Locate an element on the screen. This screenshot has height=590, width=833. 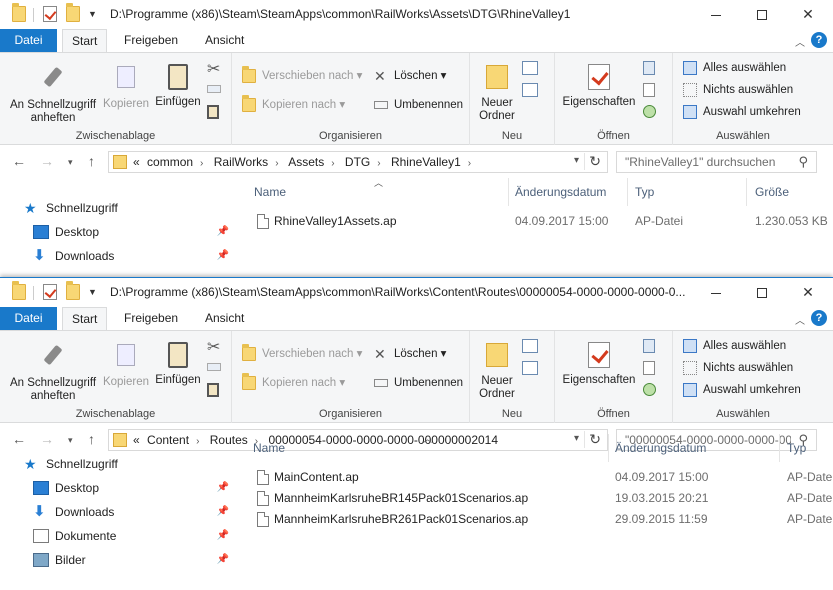
refresh-icon: ↻ is located at coordinates (592, 161).